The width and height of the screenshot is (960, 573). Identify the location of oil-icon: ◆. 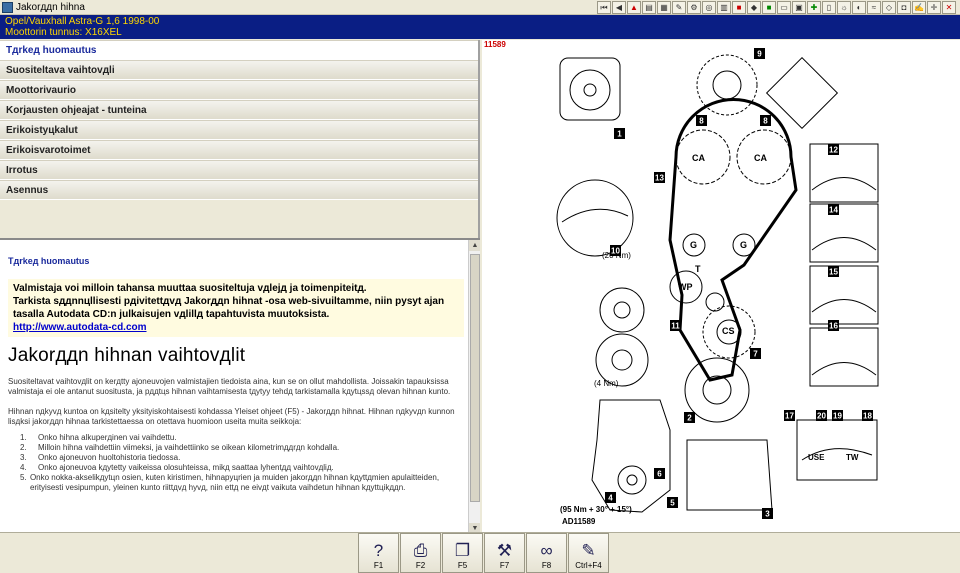
(754, 7).